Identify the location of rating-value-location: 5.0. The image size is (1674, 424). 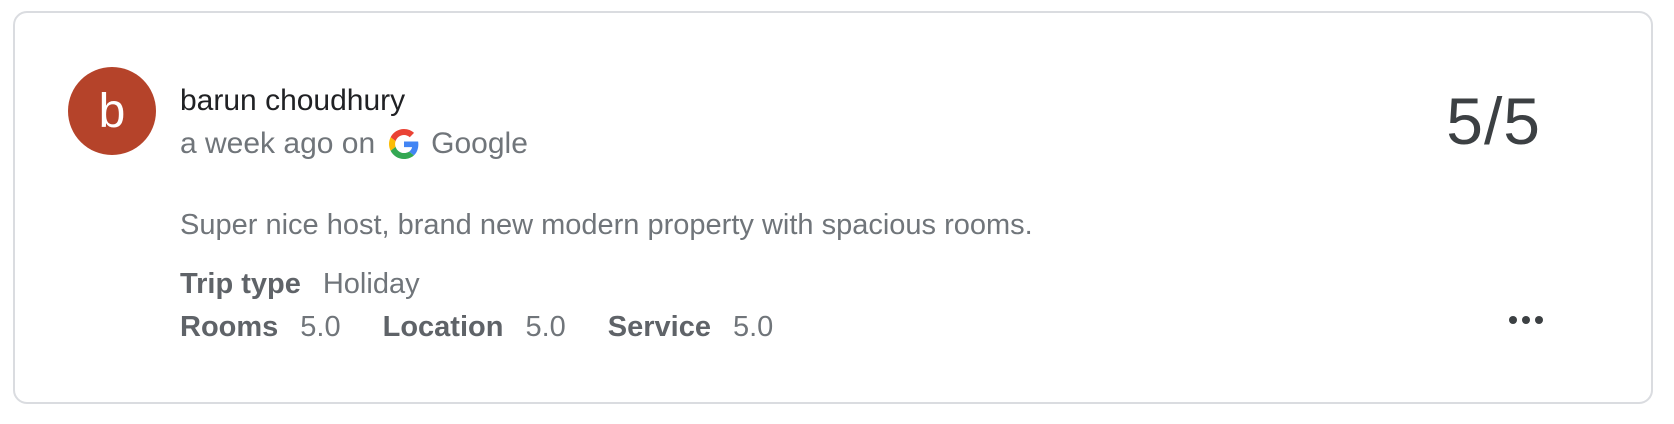
(545, 327).